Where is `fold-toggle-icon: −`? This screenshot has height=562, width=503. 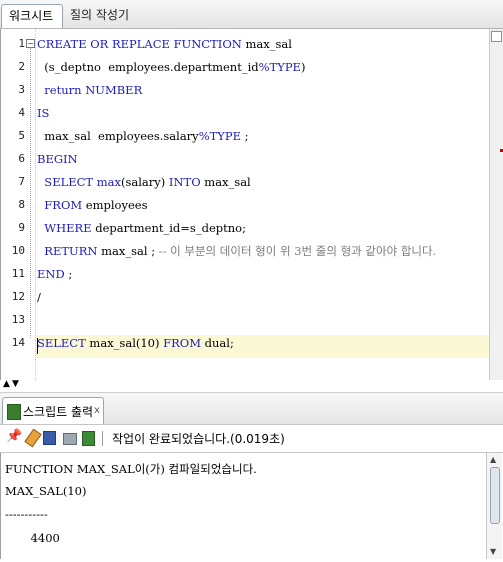
fold-toggle-icon: − is located at coordinates (30, 43).